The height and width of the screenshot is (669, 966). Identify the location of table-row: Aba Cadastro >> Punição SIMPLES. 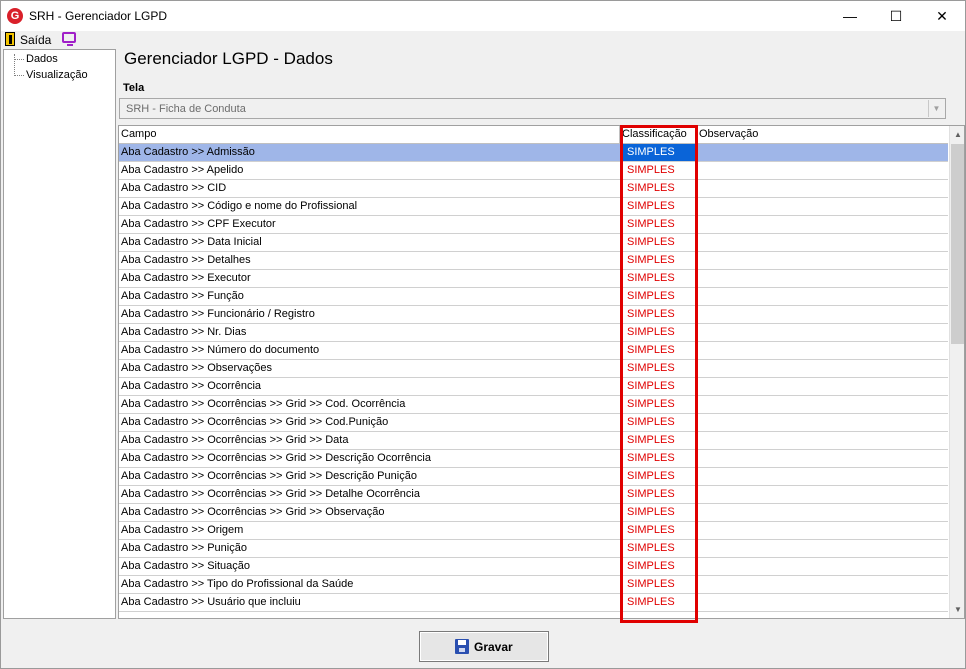
(533, 549).